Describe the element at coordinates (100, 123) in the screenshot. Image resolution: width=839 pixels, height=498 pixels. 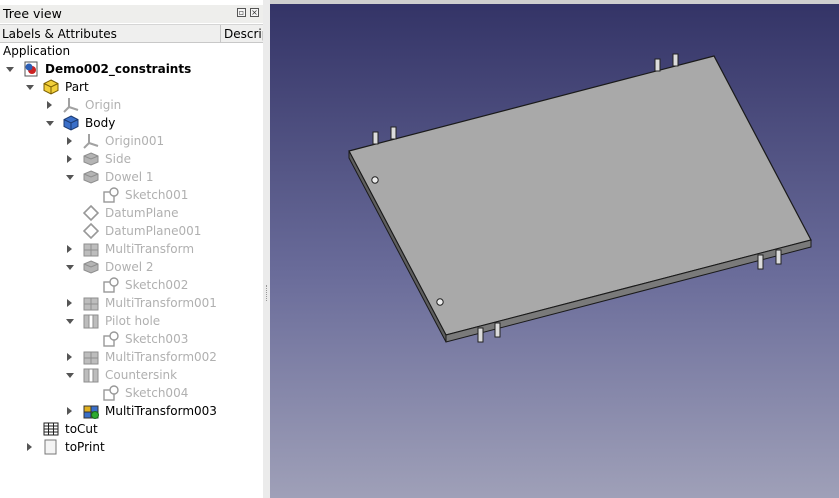
I see `tree-item-label: Body` at that location.